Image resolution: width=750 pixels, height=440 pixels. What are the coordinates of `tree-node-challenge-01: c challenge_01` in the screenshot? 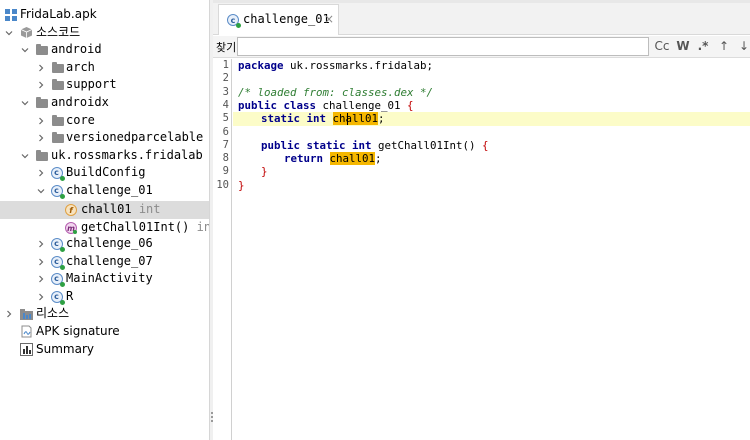 It's located at (104, 191).